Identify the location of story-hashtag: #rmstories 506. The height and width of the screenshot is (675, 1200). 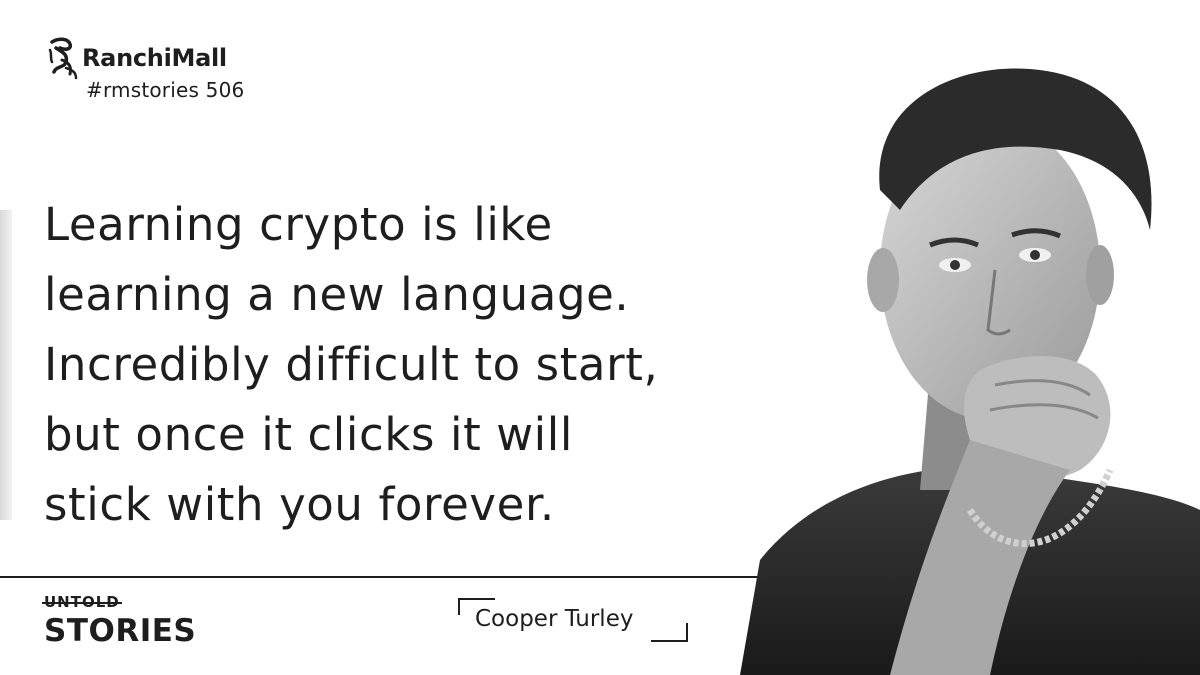
(165, 90).